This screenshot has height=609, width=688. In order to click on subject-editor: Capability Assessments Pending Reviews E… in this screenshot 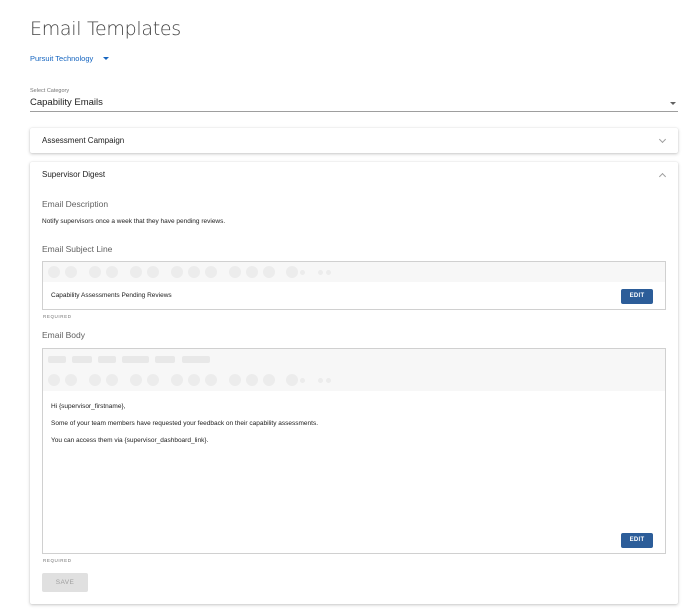, I will do `click(354, 290)`.